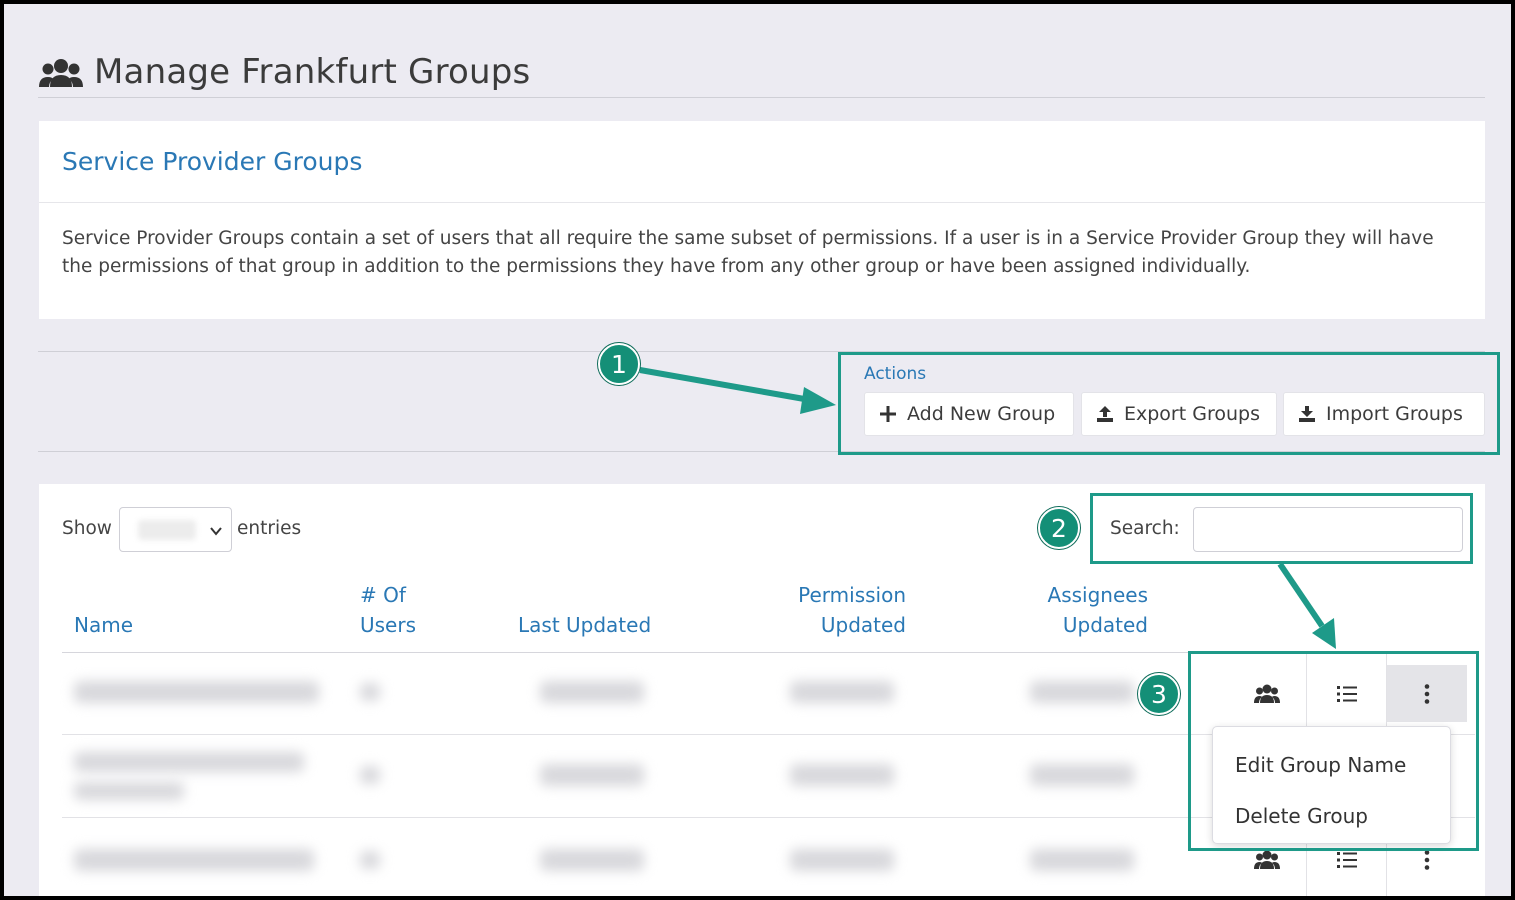 Image resolution: width=1515 pixels, height=900 pixels. What do you see at coordinates (1159, 694) in the screenshot?
I see `annotation-marker-3: 3` at bounding box center [1159, 694].